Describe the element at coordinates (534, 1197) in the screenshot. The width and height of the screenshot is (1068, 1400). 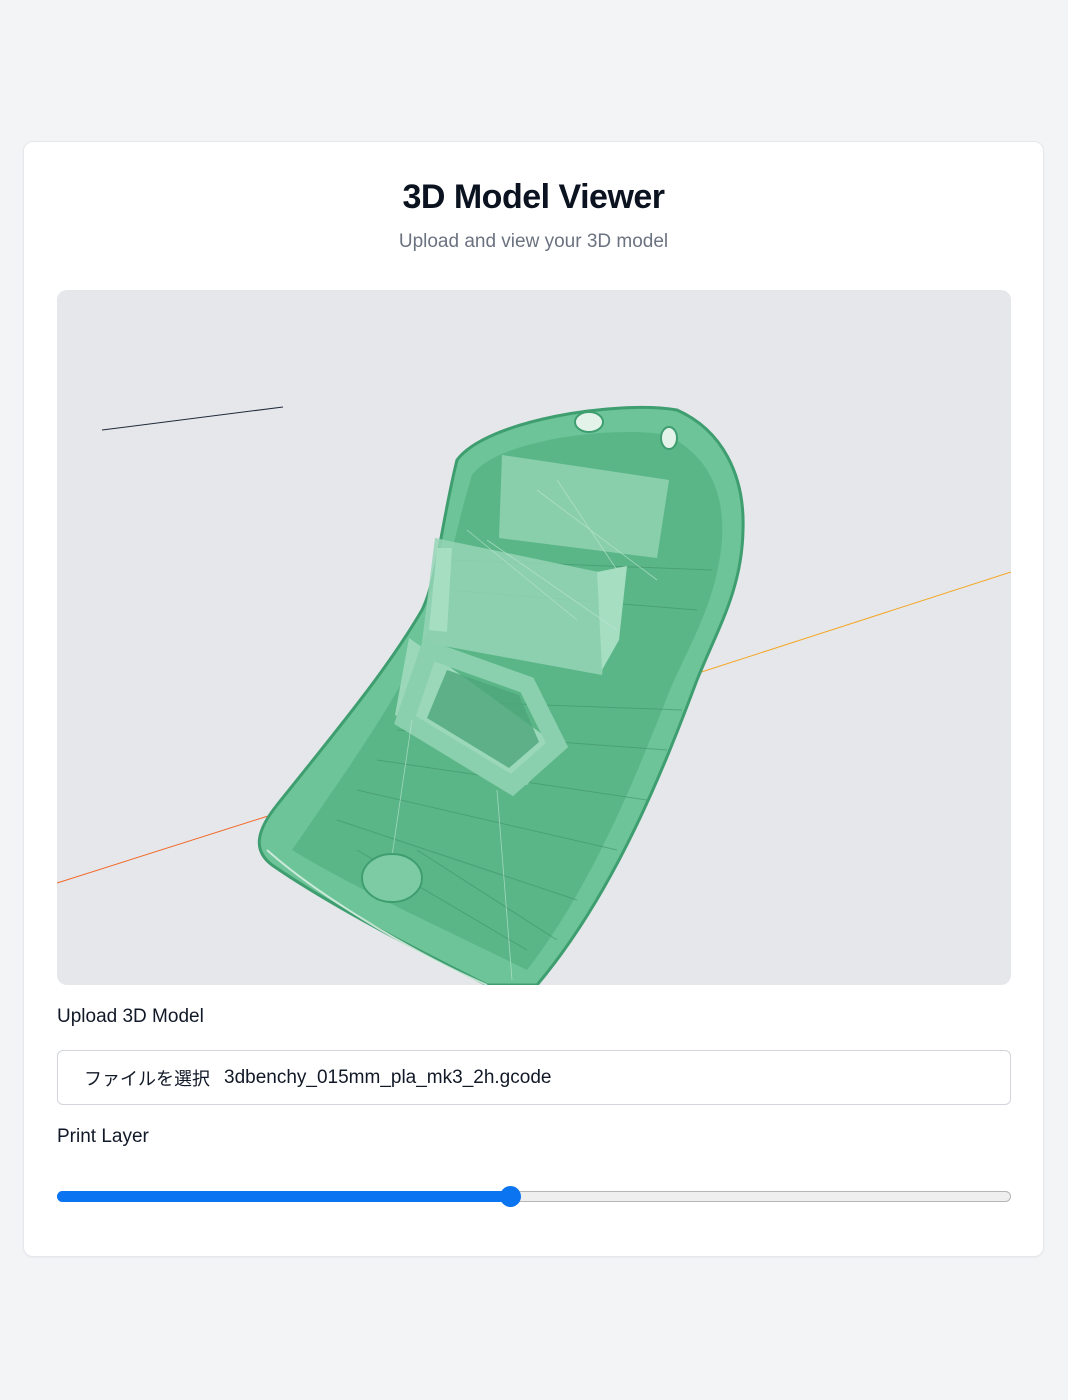
I see `print-layer-slider` at that location.